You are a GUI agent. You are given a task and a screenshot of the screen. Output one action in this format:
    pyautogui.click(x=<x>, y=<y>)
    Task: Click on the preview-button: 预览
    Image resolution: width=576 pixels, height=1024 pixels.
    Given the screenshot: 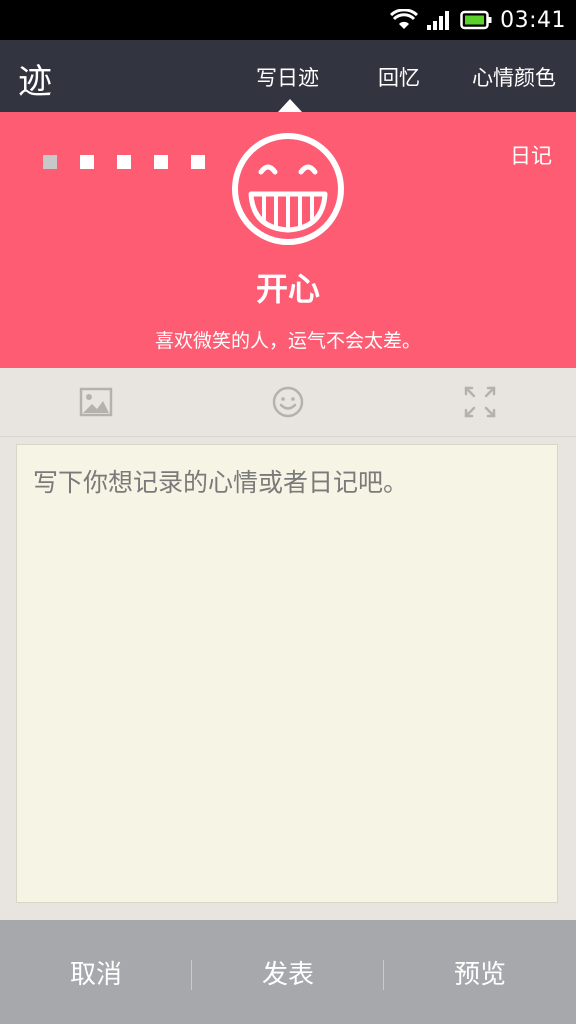 What is the action you would take?
    pyautogui.click(x=480, y=972)
    